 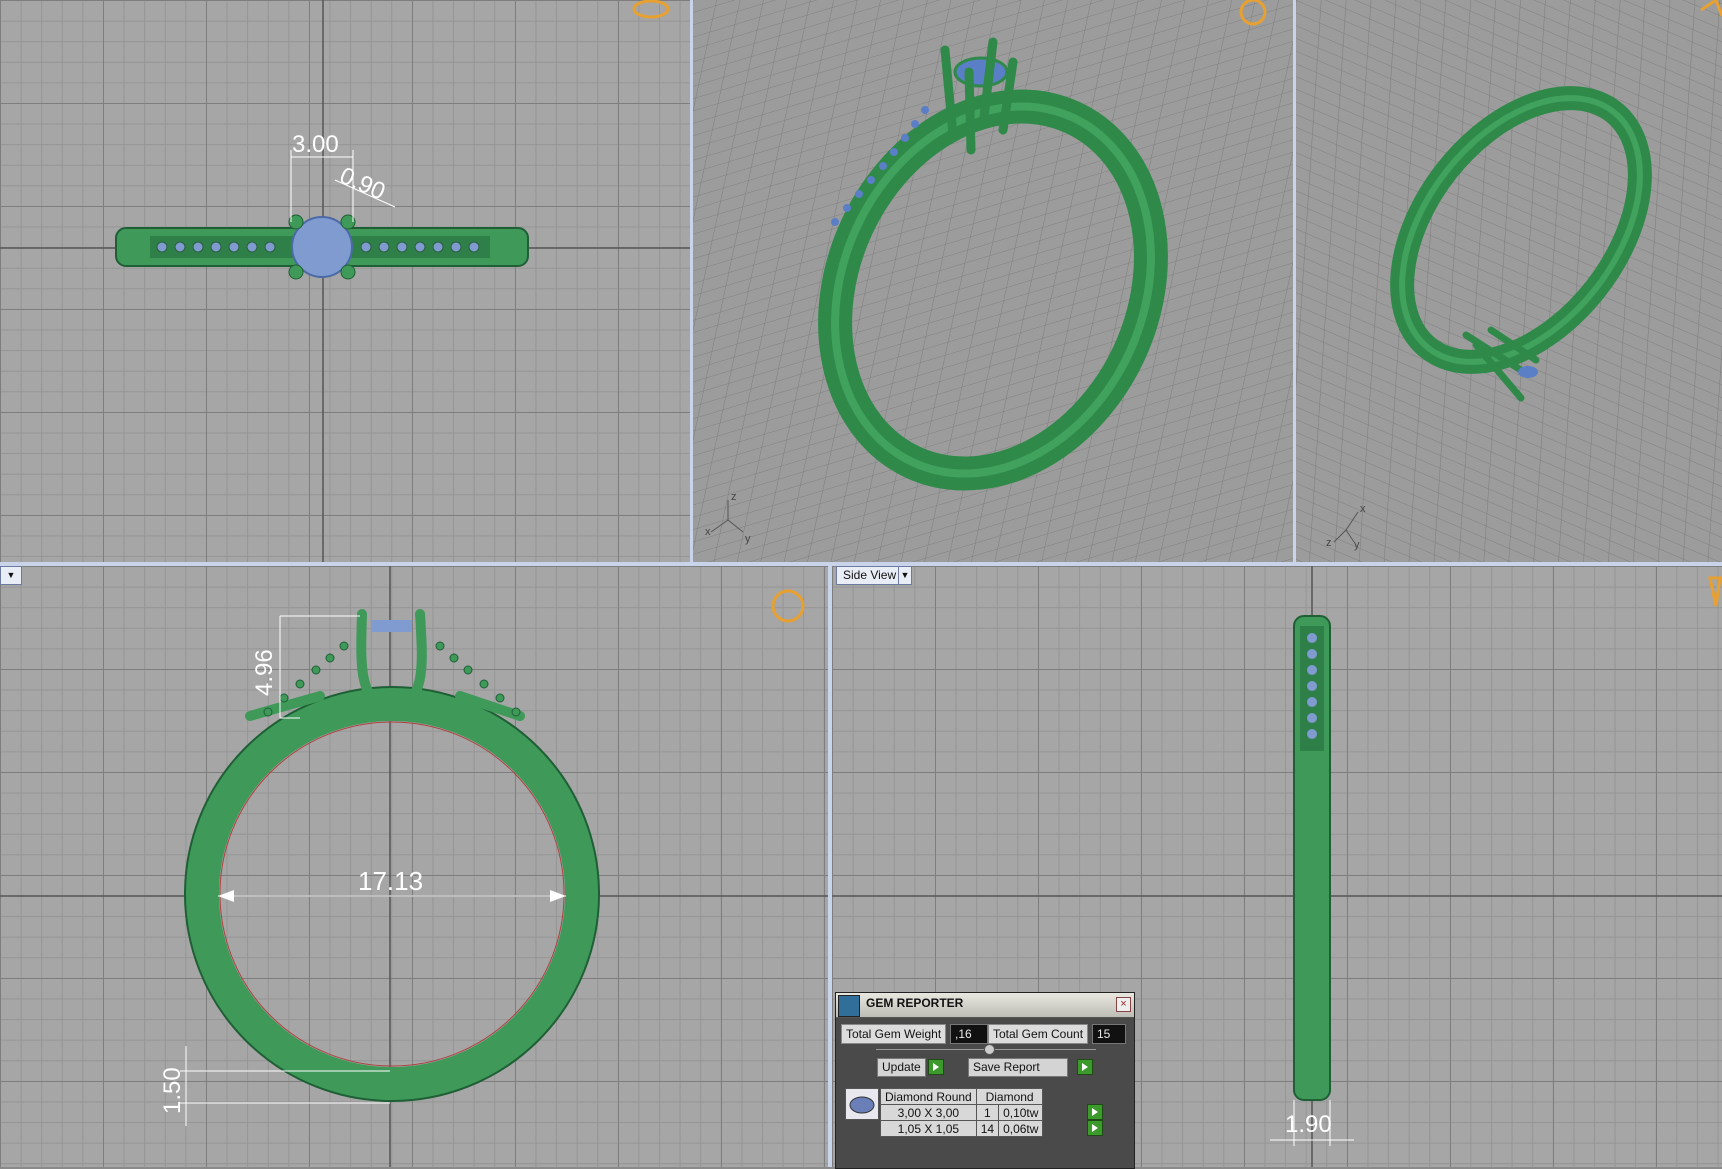 I want to click on gem-reporter-icon, so click(x=849, y=1006).